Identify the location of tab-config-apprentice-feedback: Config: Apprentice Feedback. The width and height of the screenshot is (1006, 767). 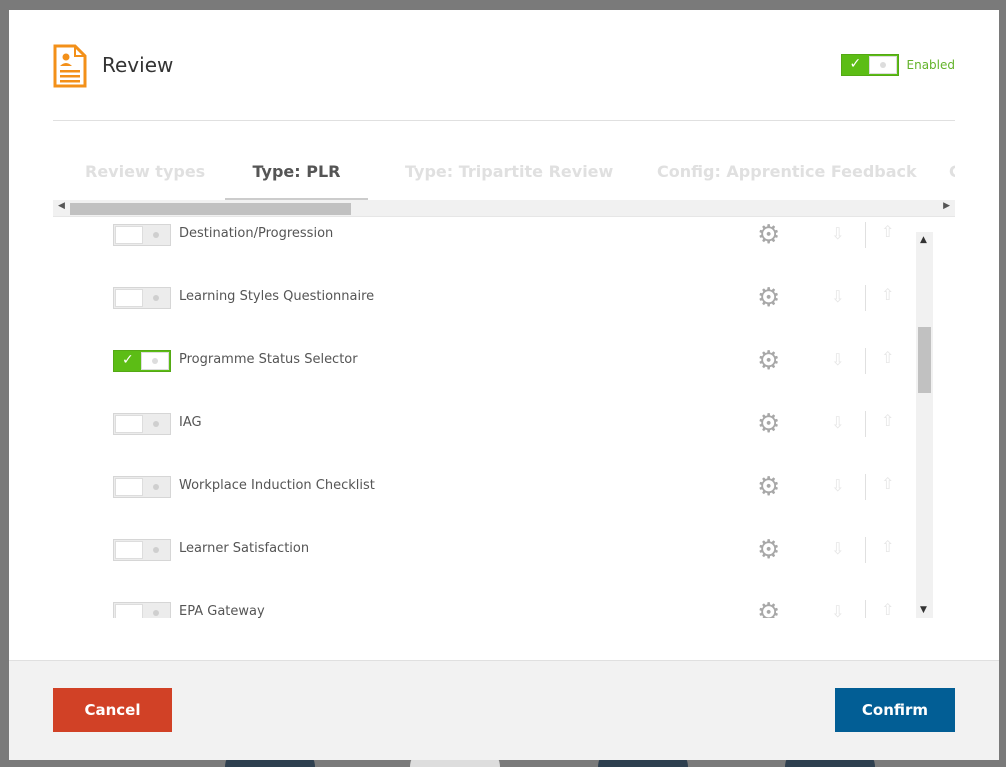
(787, 175).